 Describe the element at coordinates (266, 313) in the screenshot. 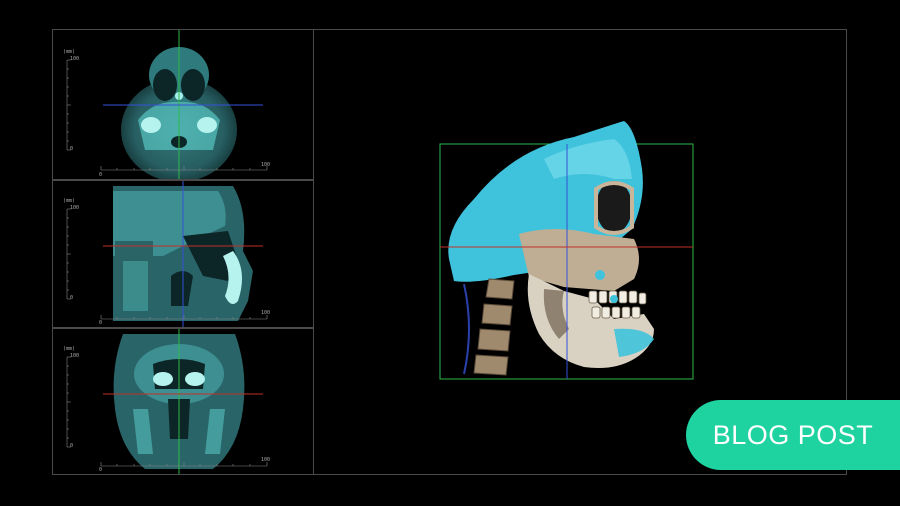

I see `sagittal-hscale-end: 100` at that location.